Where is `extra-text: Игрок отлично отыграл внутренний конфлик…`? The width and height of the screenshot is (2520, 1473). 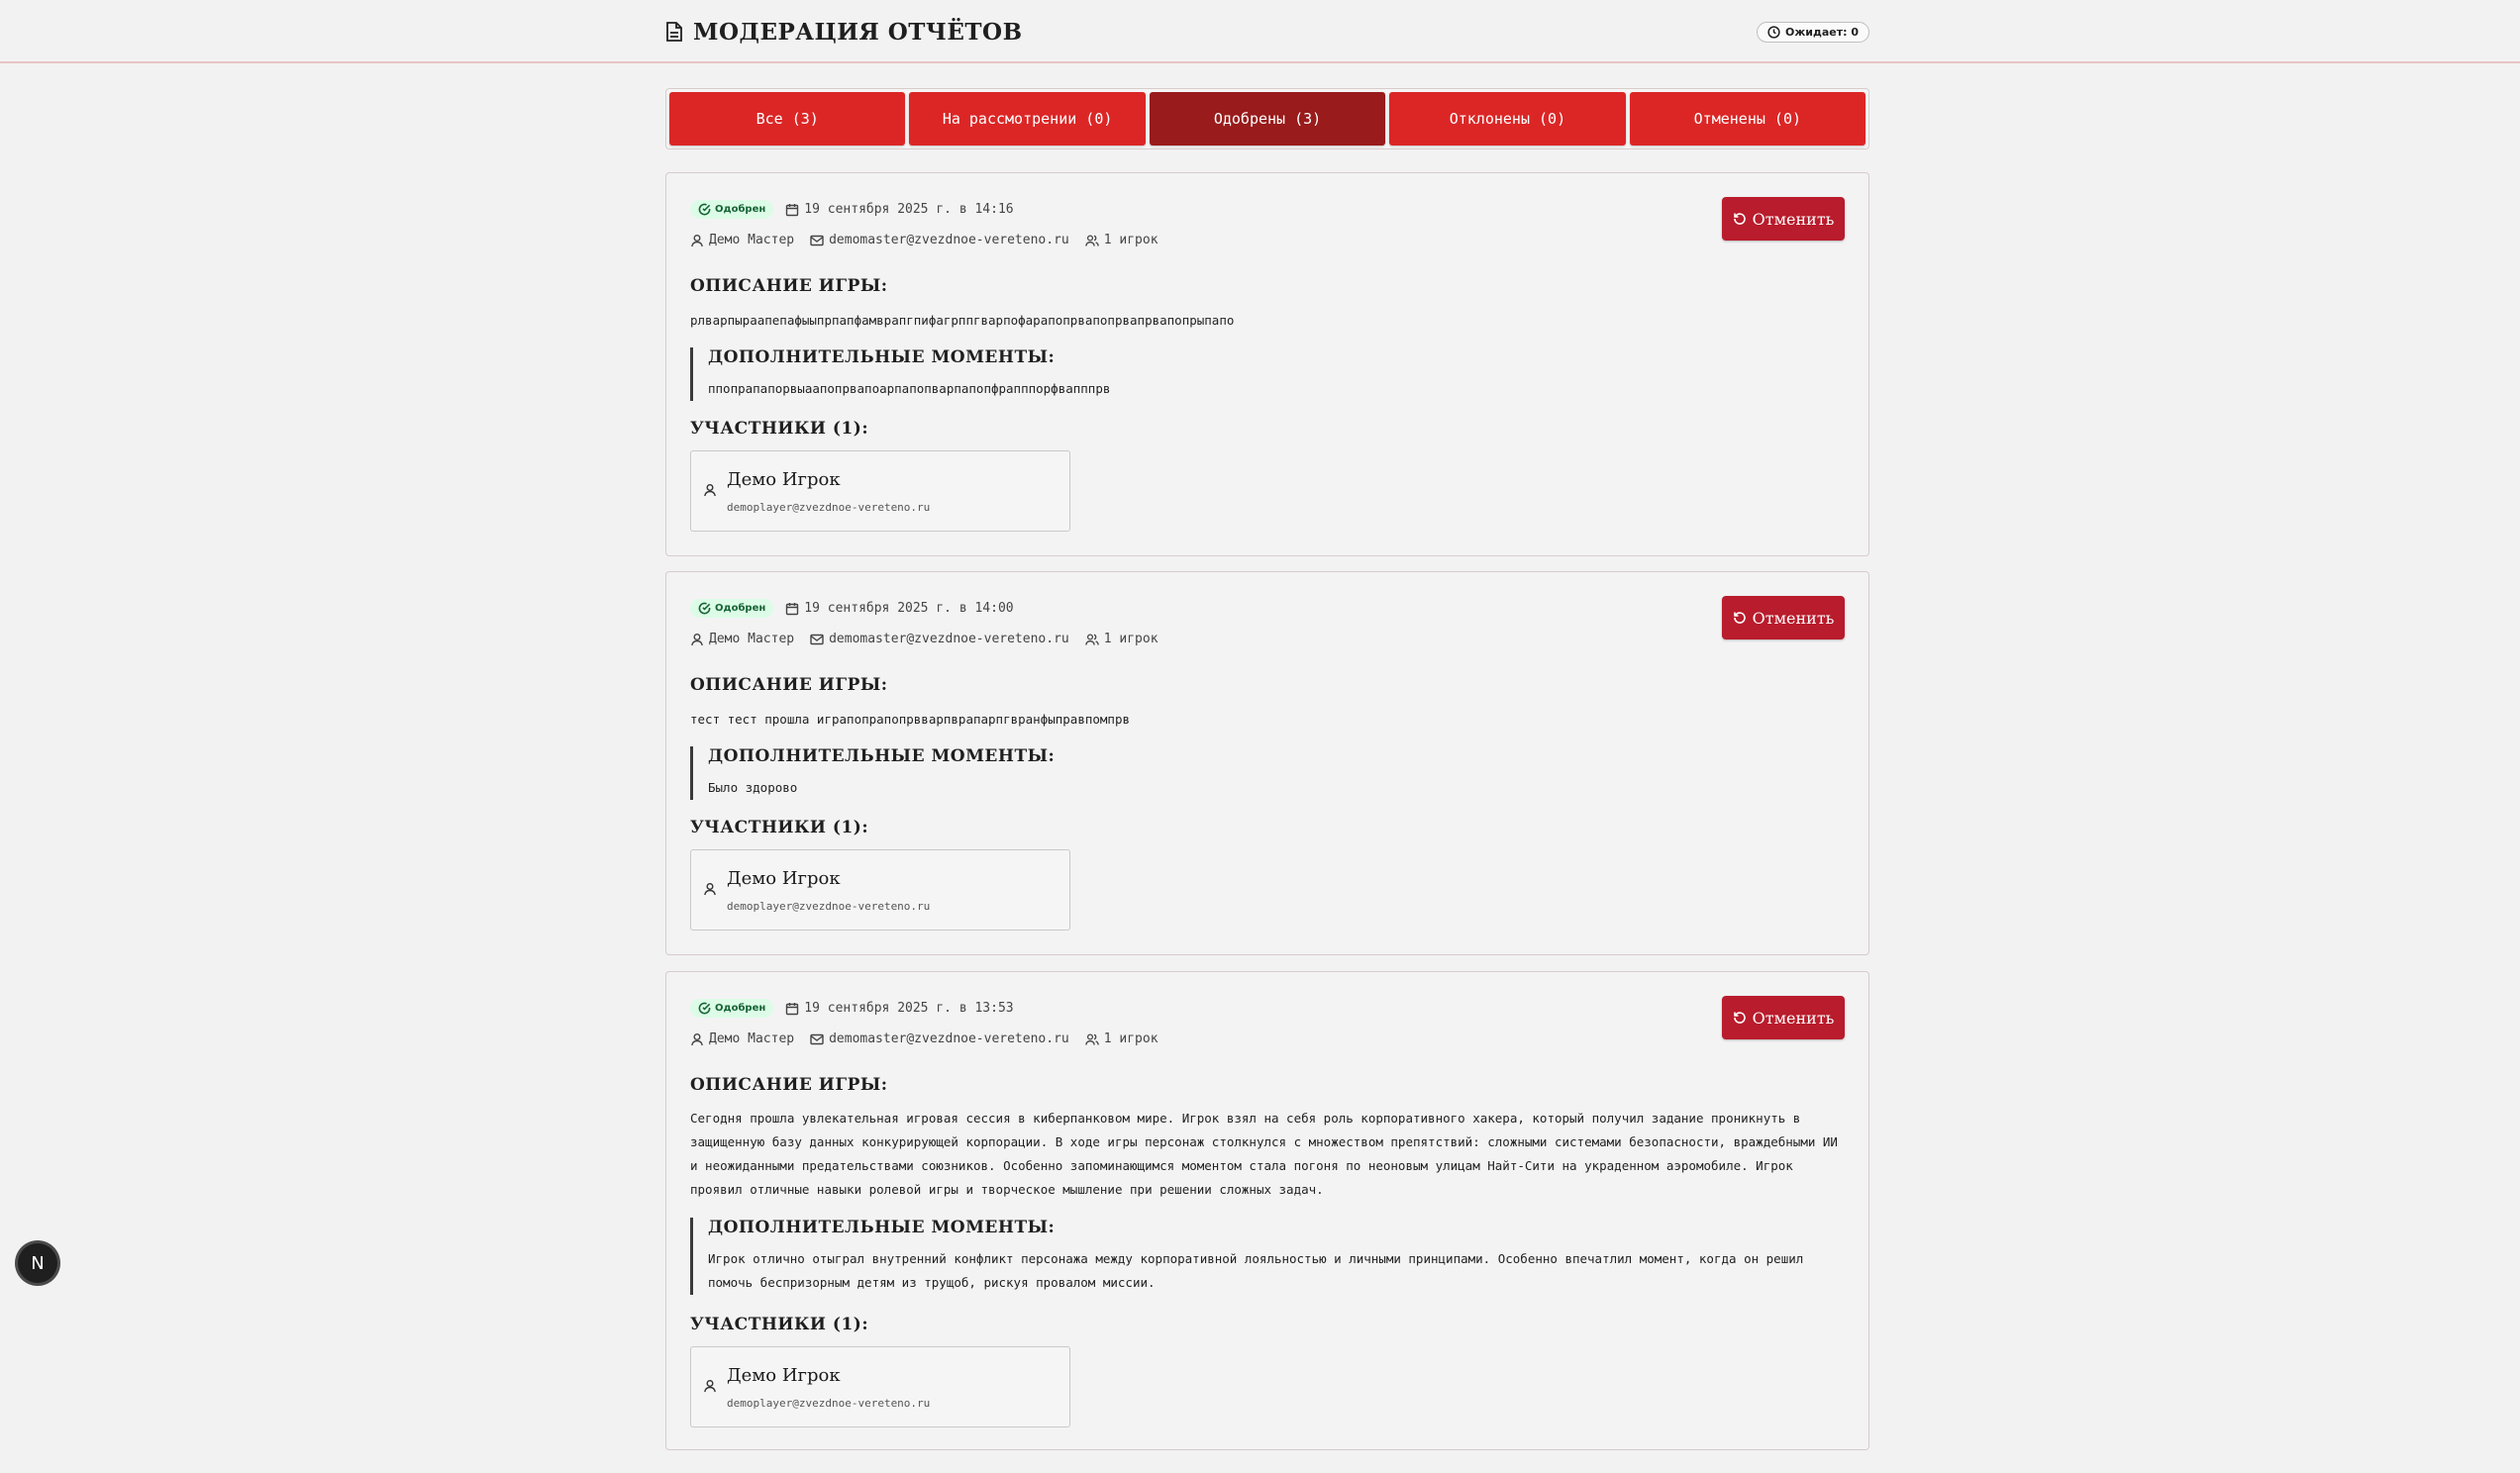 extra-text: Игрок отлично отыграл внутренний конфлик… is located at coordinates (1256, 1270).